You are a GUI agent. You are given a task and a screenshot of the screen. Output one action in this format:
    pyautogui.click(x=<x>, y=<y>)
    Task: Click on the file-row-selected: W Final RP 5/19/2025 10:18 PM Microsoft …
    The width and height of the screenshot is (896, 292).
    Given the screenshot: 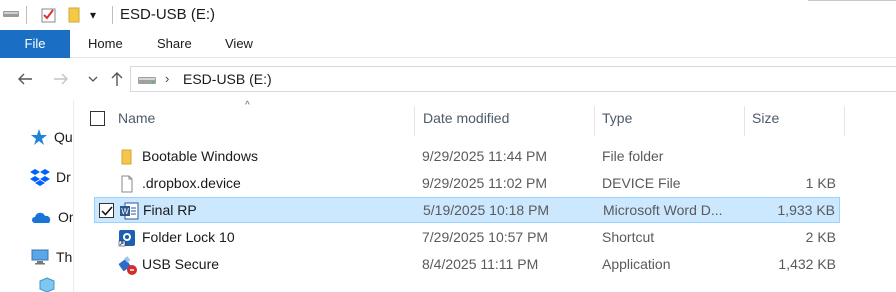 What is the action you would take?
    pyautogui.click(x=467, y=210)
    